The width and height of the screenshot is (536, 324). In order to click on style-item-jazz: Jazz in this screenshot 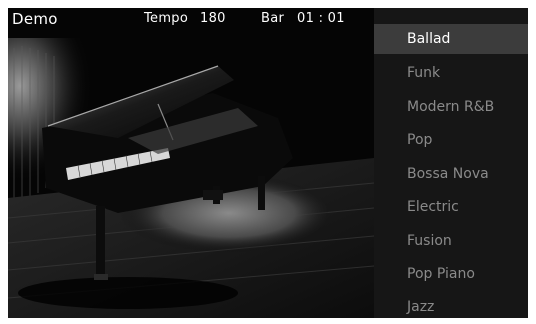, I will do `click(451, 305)`.